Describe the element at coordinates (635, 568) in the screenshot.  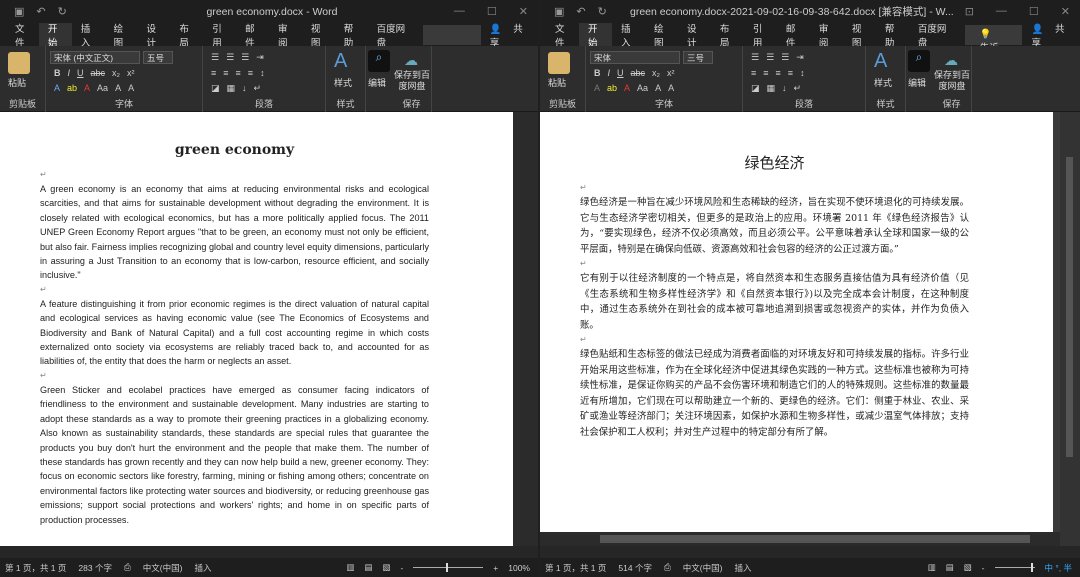
I see `word-count: 514 个字` at that location.